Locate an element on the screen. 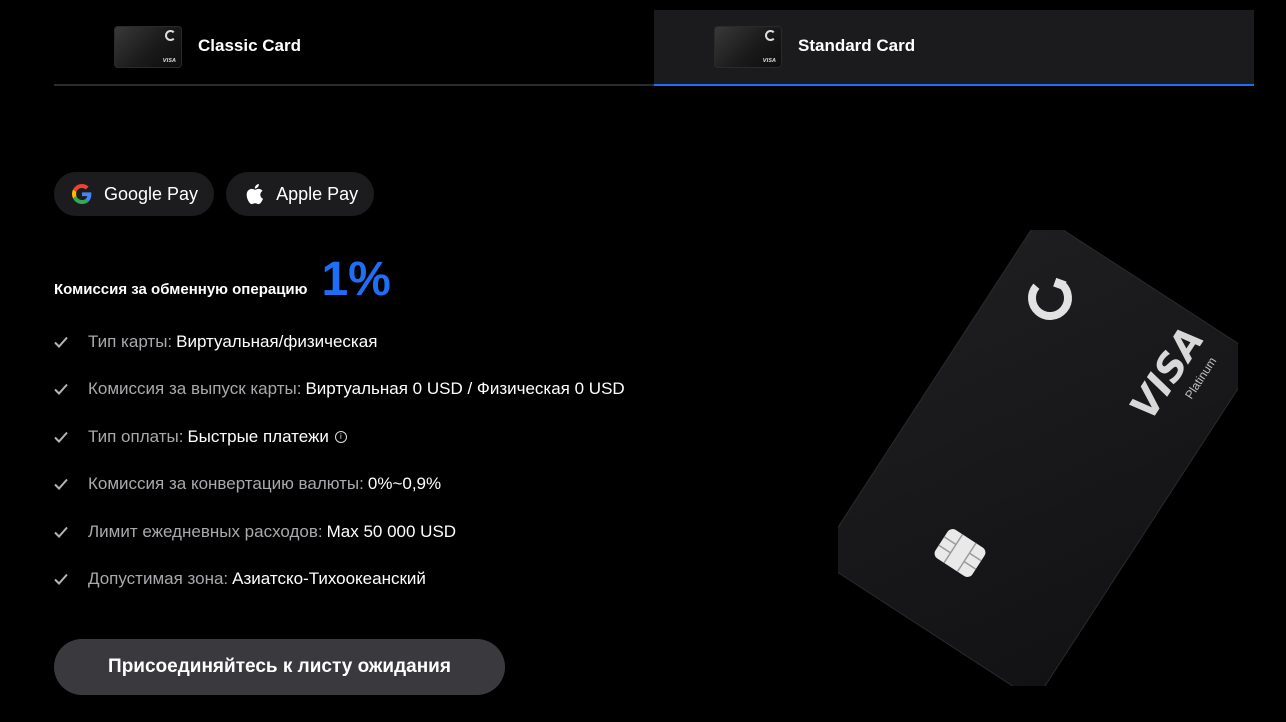  feature-item: Комиссия за конвертацию валюты: 0%~0,9% is located at coordinates (339, 484).